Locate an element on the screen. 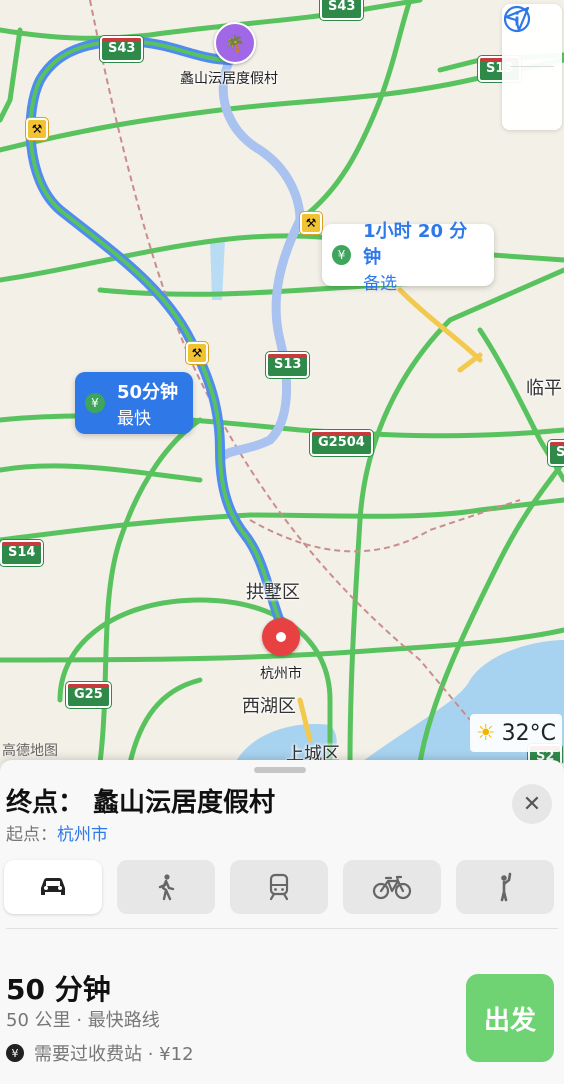 The width and height of the screenshot is (564, 1084). destination-label: 蠡山沄居度假村 is located at coordinates (229, 79).